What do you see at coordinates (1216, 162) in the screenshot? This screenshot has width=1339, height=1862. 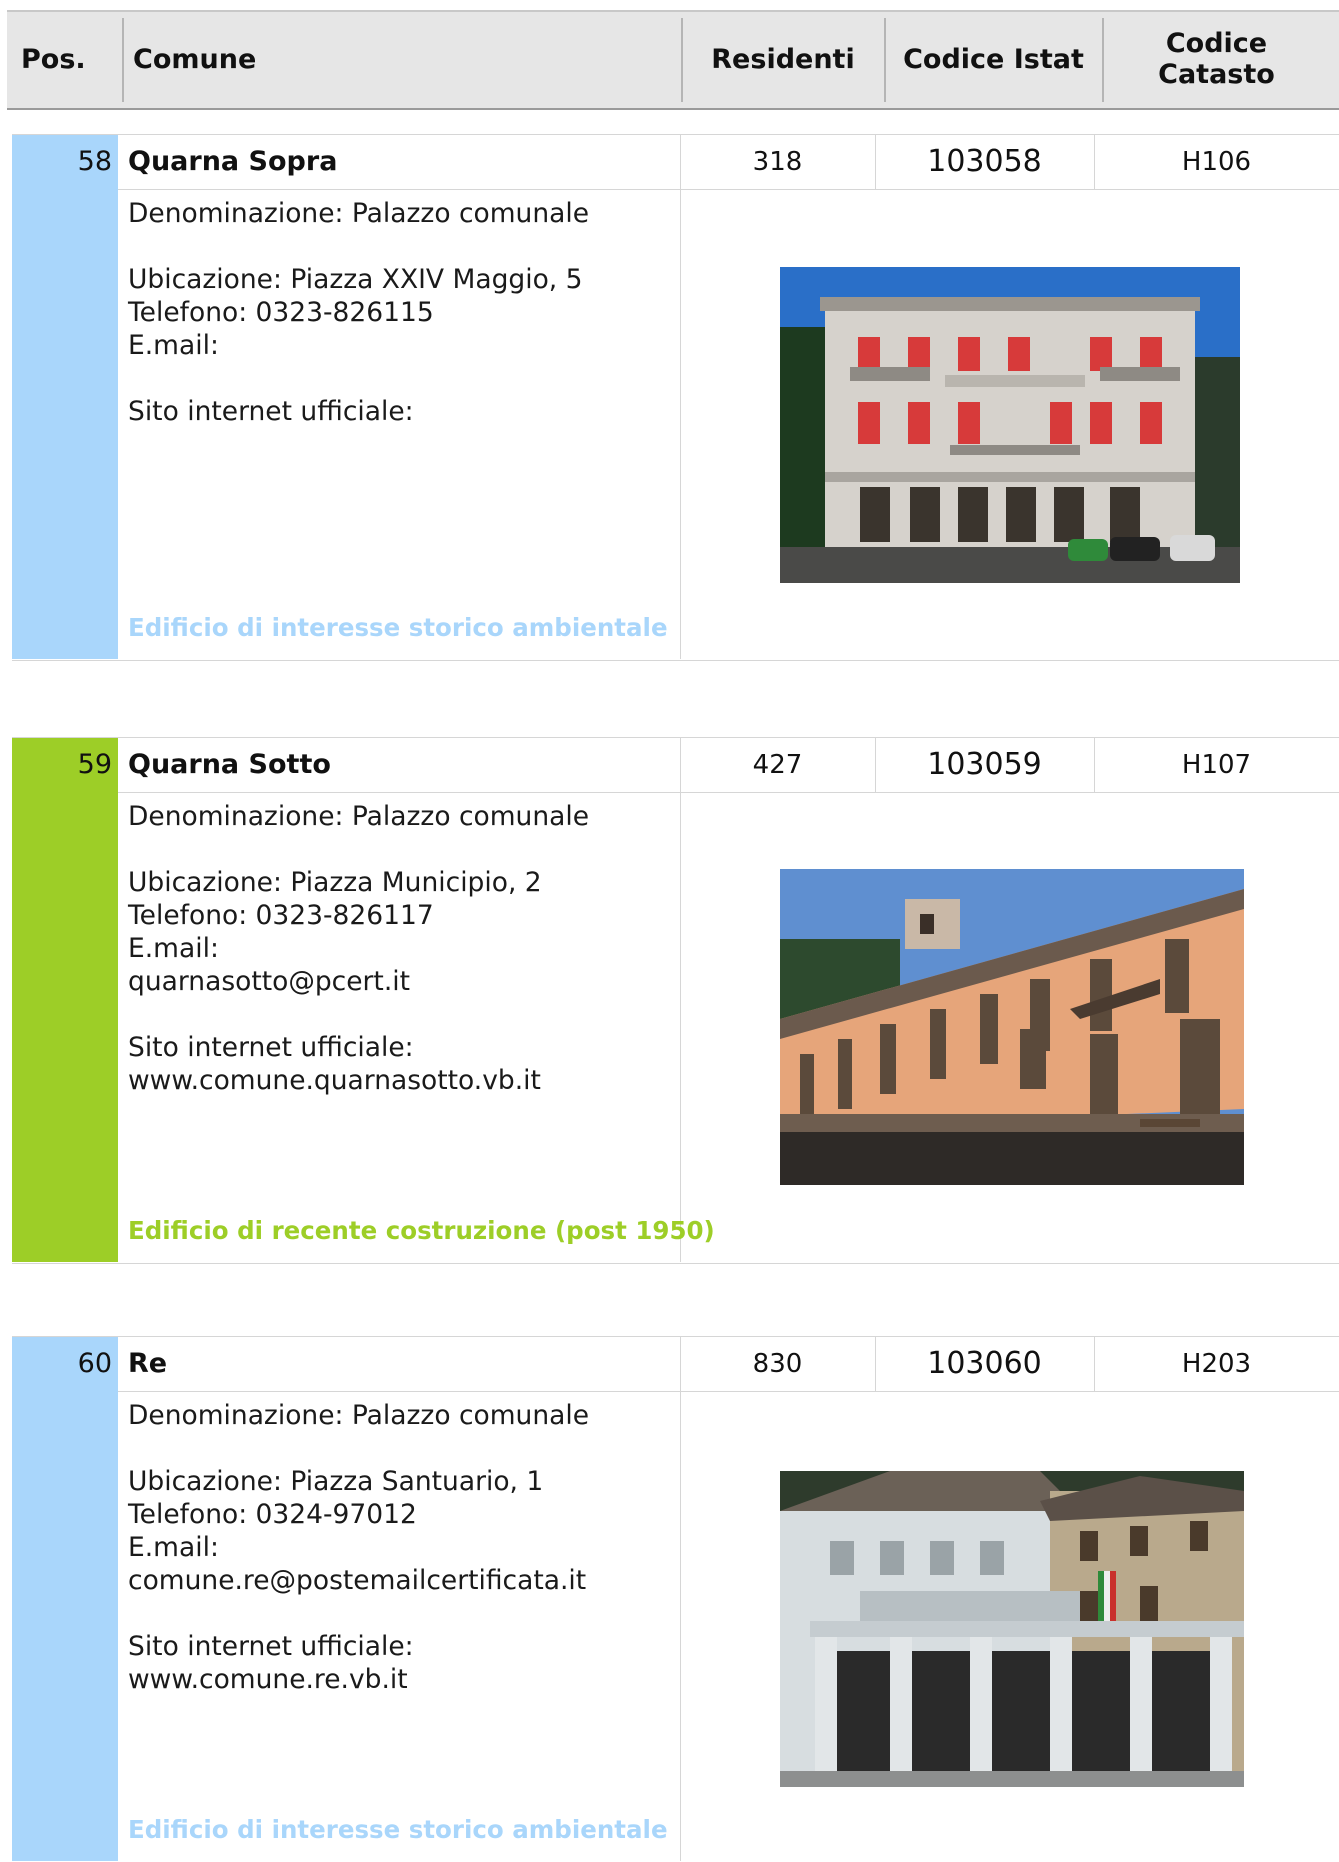 I see `record-codice-catasto: H106` at bounding box center [1216, 162].